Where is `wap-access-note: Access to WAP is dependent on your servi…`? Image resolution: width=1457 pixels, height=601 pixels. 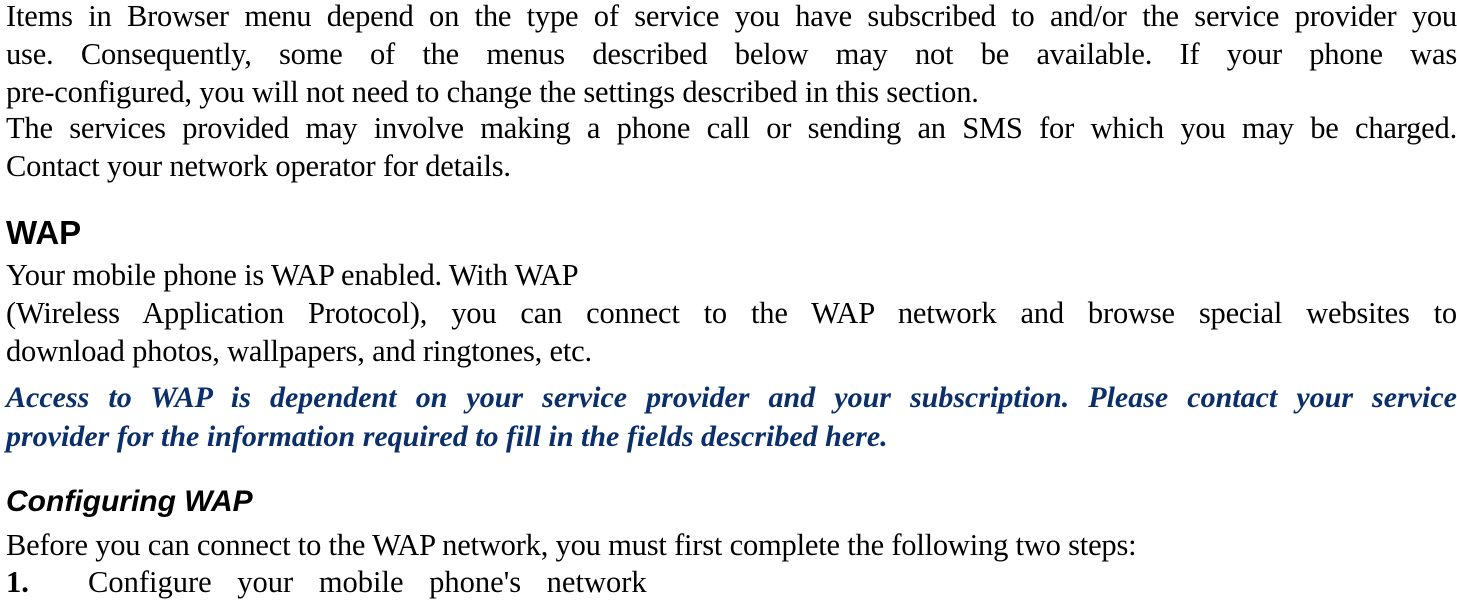
wap-access-note: Access to WAP is dependent on your servi… is located at coordinates (731, 417).